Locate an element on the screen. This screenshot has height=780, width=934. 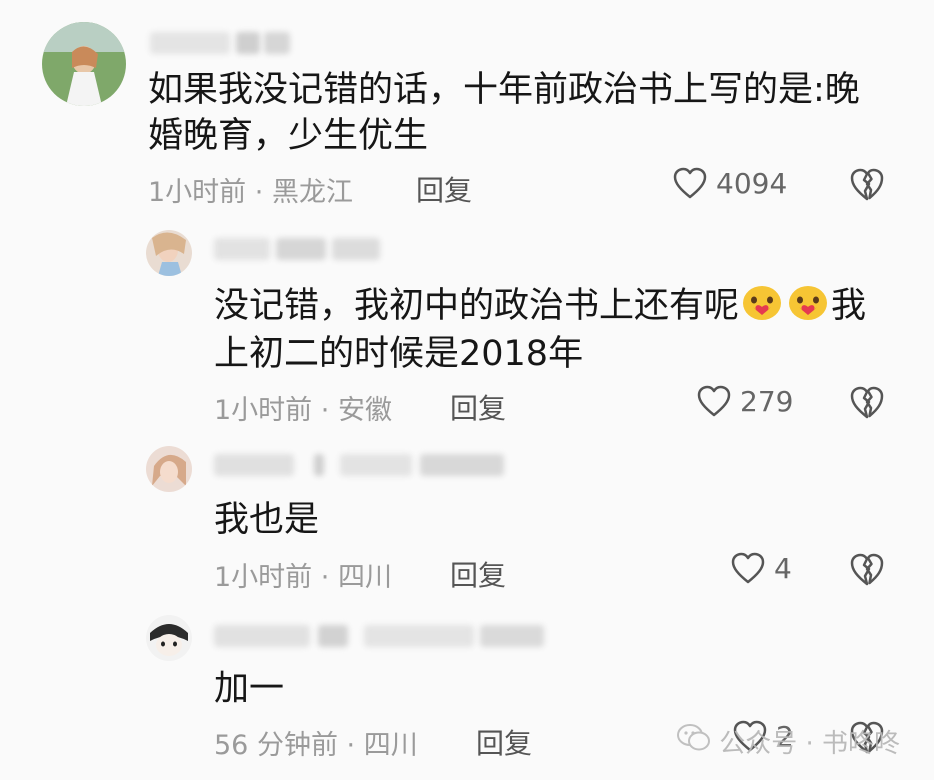
comment-meta: 56 分钟前 · 四川 is located at coordinates (316, 742).